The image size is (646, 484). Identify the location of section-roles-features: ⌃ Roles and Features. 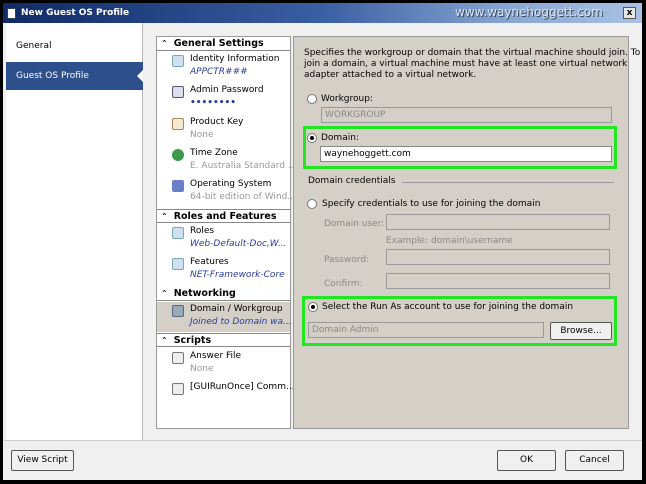
(223, 216).